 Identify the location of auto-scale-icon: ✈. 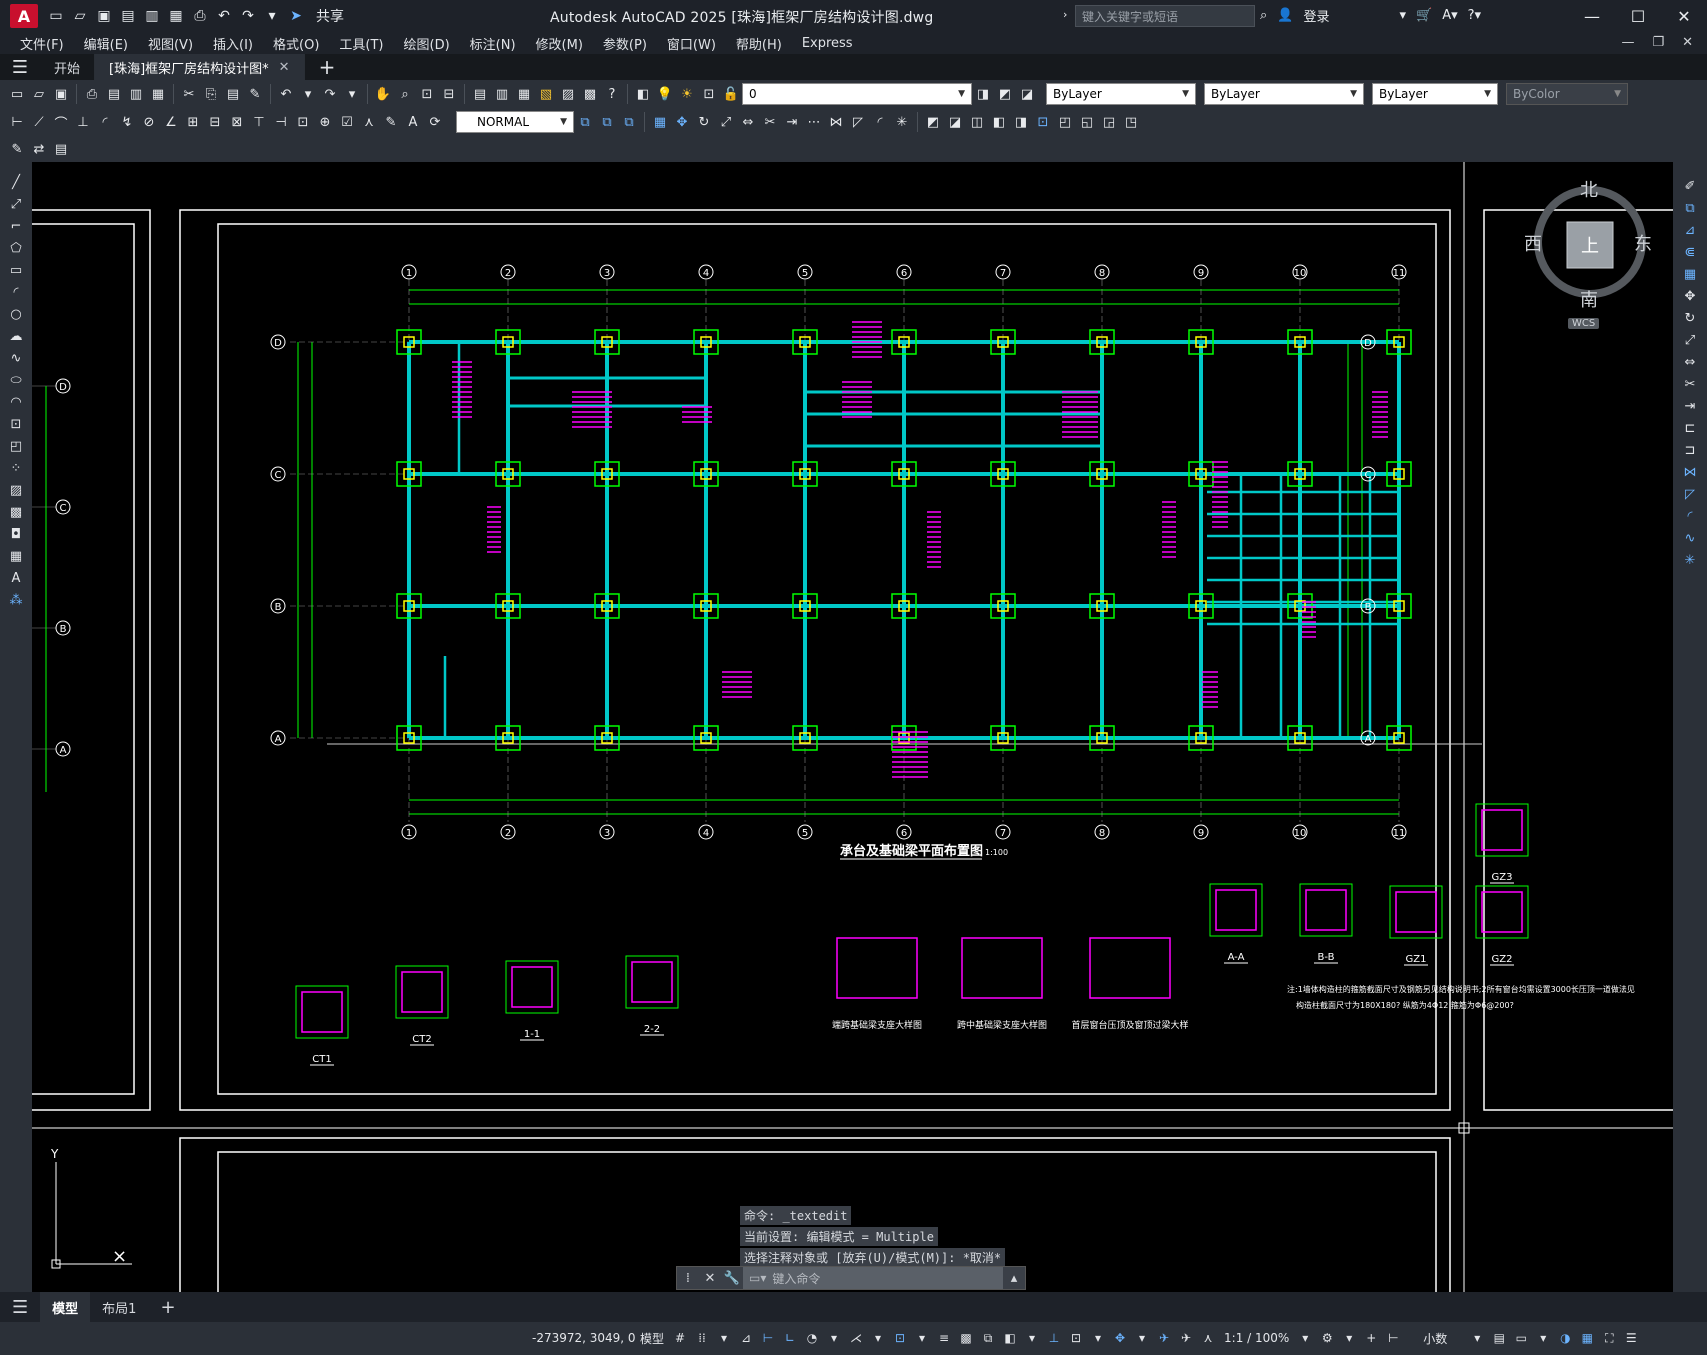
(1186, 1338).